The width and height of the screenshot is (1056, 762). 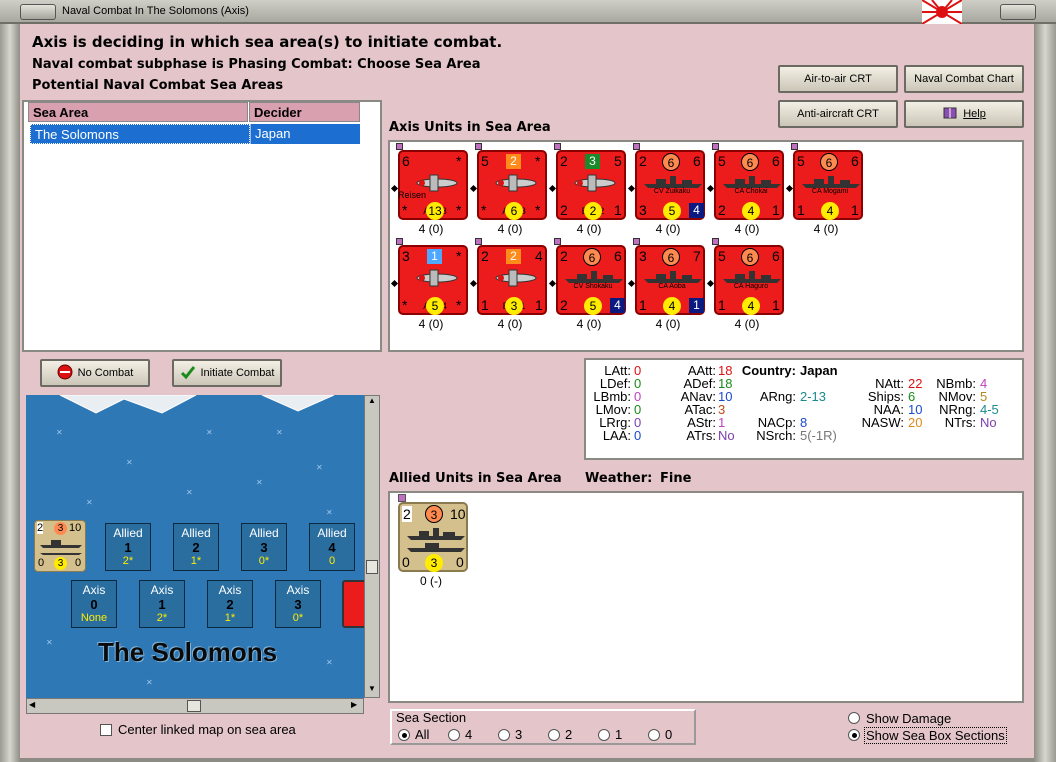 I want to click on axis-unit-counter: 2 6 6 CV Zuikaku 3 5 4, so click(x=670, y=185).